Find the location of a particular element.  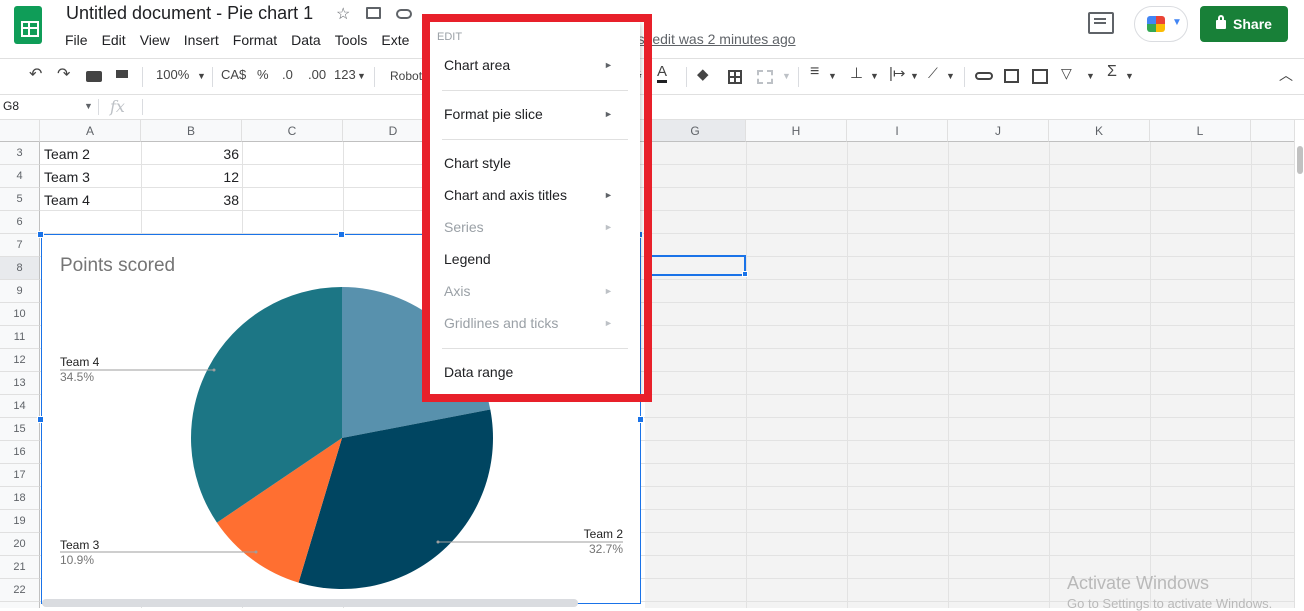

row-header: 19 is located at coordinates (20, 521).